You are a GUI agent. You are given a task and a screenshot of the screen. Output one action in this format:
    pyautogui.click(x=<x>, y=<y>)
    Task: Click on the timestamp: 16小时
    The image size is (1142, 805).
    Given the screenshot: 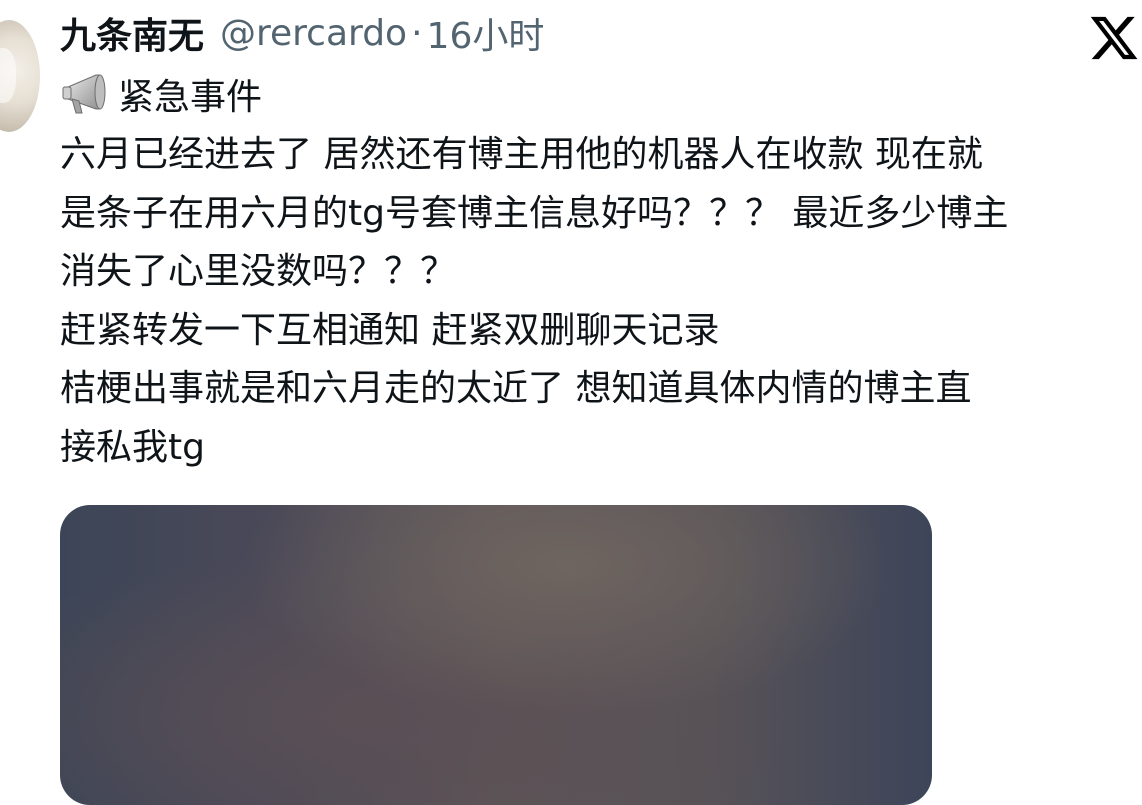 What is the action you would take?
    pyautogui.click(x=486, y=33)
    